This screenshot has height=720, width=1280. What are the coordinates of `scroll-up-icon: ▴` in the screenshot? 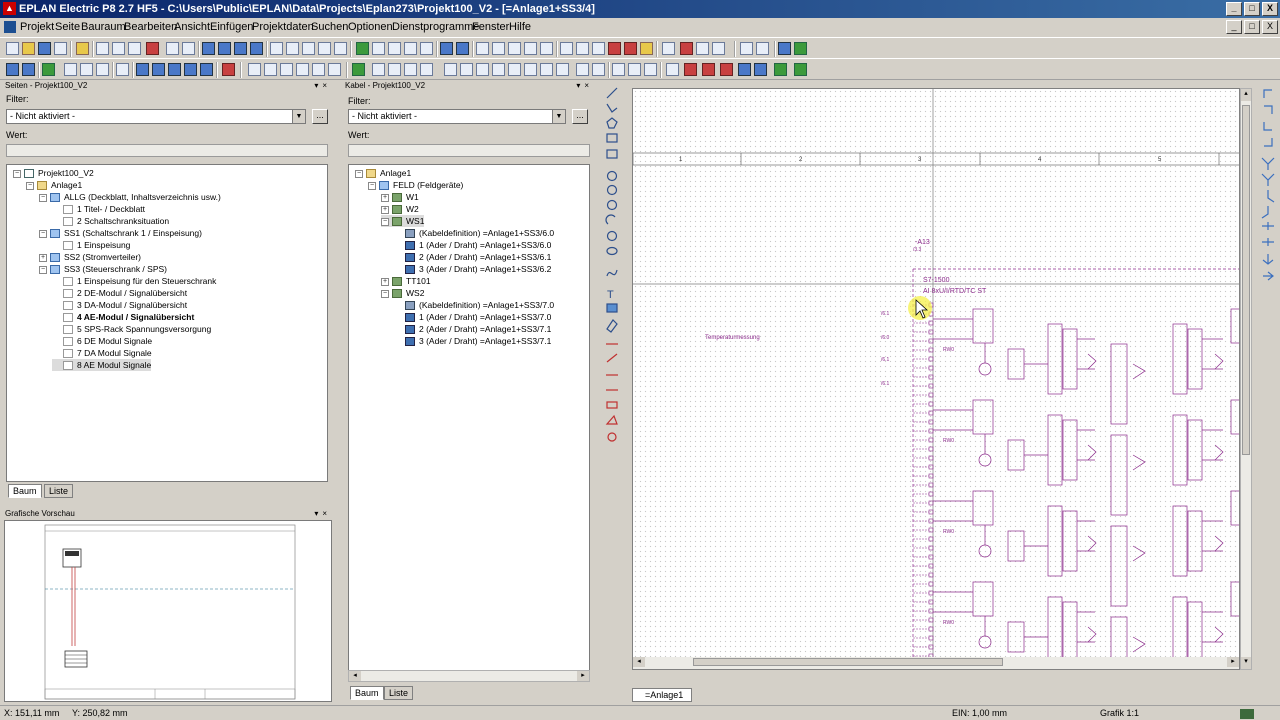 It's located at (1246, 95).